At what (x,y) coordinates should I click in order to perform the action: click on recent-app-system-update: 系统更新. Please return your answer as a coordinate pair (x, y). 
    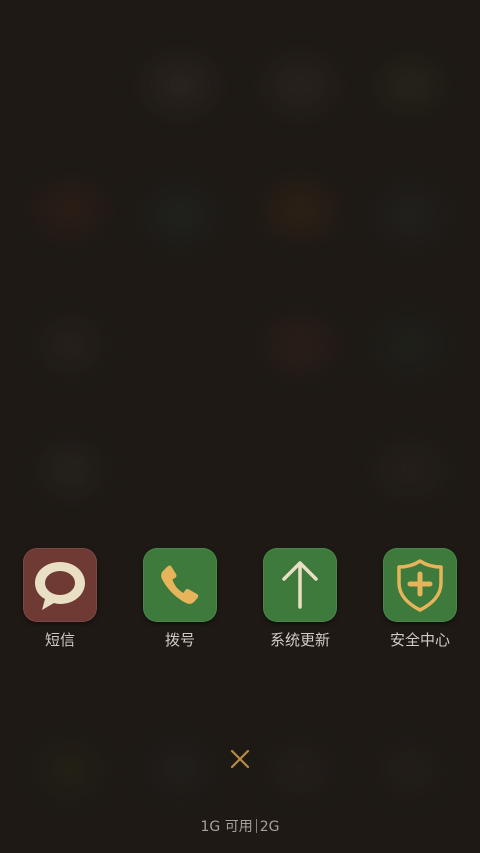
    Looking at the image, I should click on (300, 598).